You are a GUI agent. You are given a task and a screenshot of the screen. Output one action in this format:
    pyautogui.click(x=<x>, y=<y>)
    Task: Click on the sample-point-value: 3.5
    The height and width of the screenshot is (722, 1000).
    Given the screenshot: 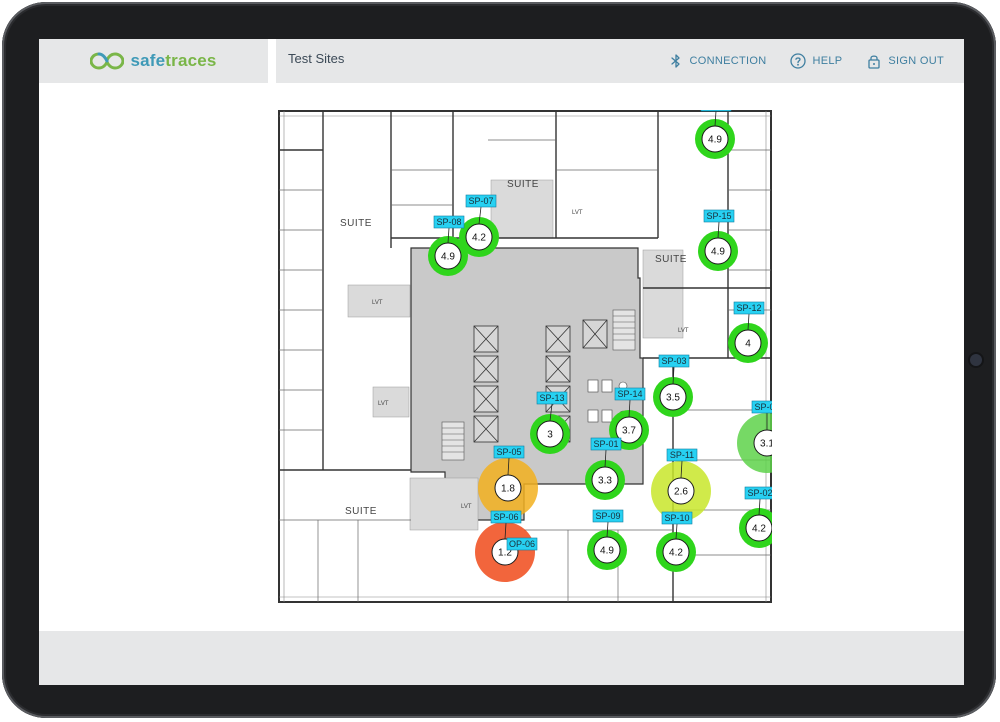 What is the action you would take?
    pyautogui.click(x=673, y=398)
    